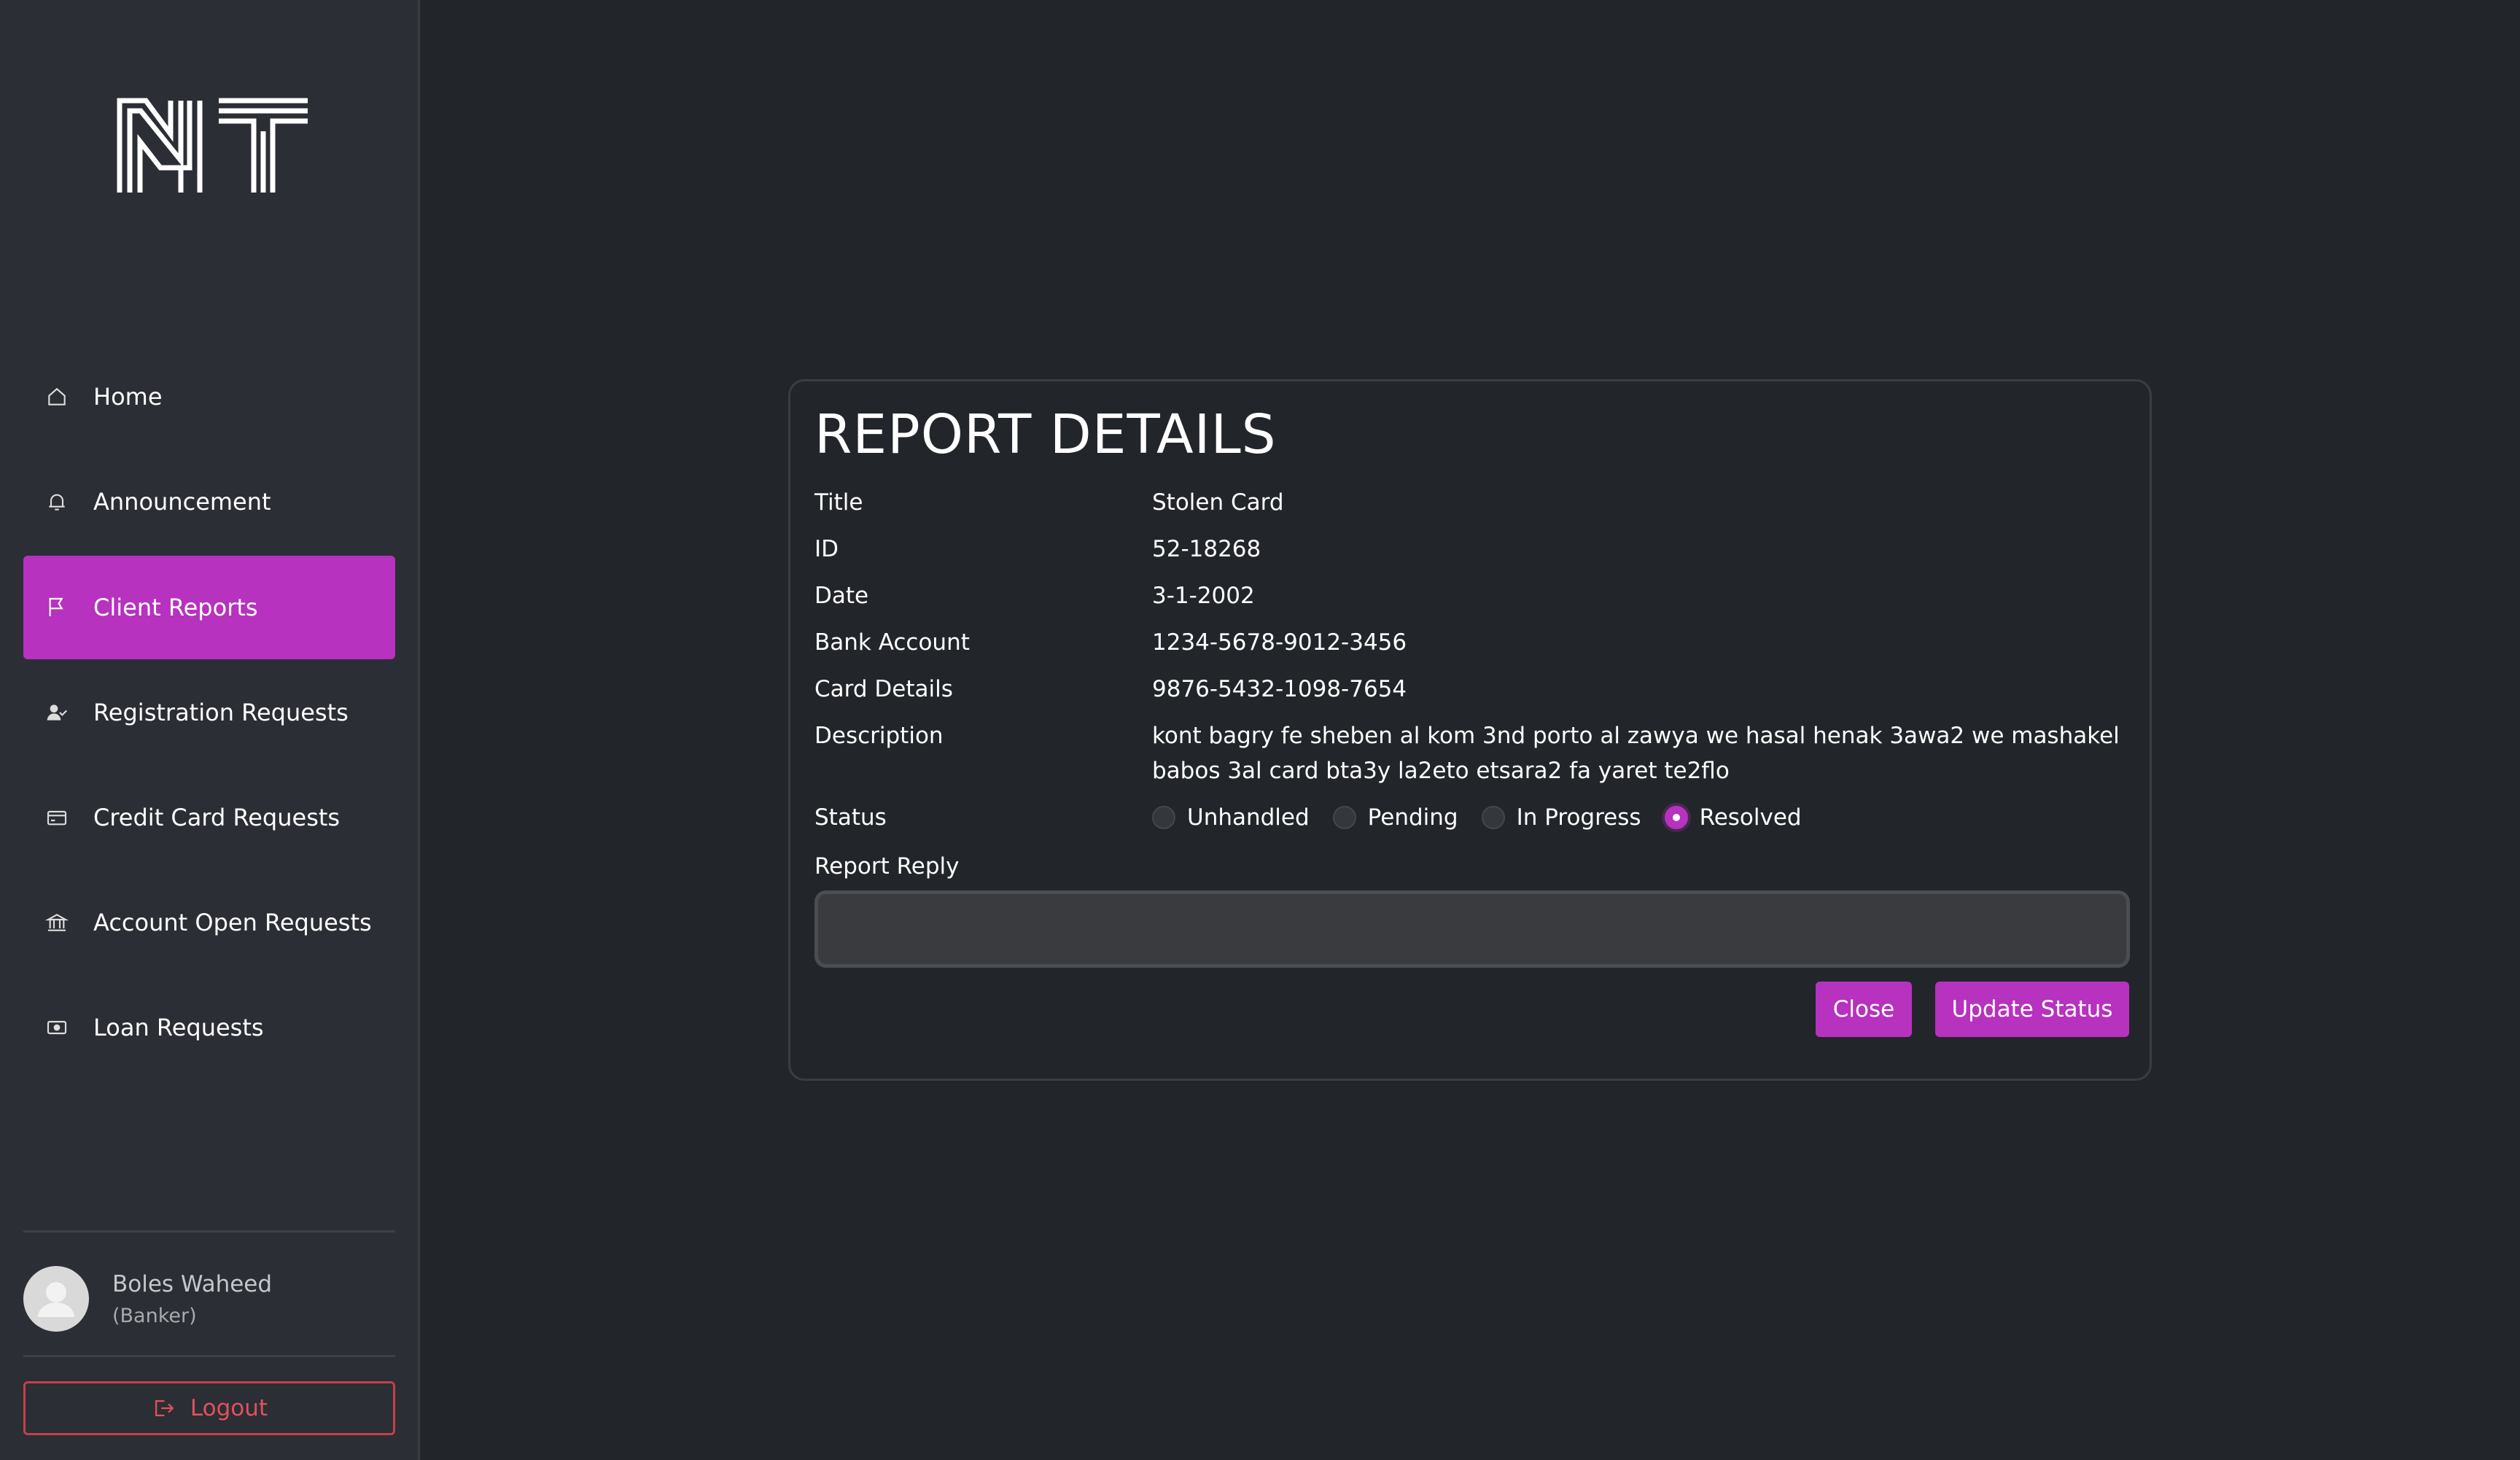 The width and height of the screenshot is (2520, 1460). Describe the element at coordinates (57, 712) in the screenshot. I see `user-check-icon` at that location.